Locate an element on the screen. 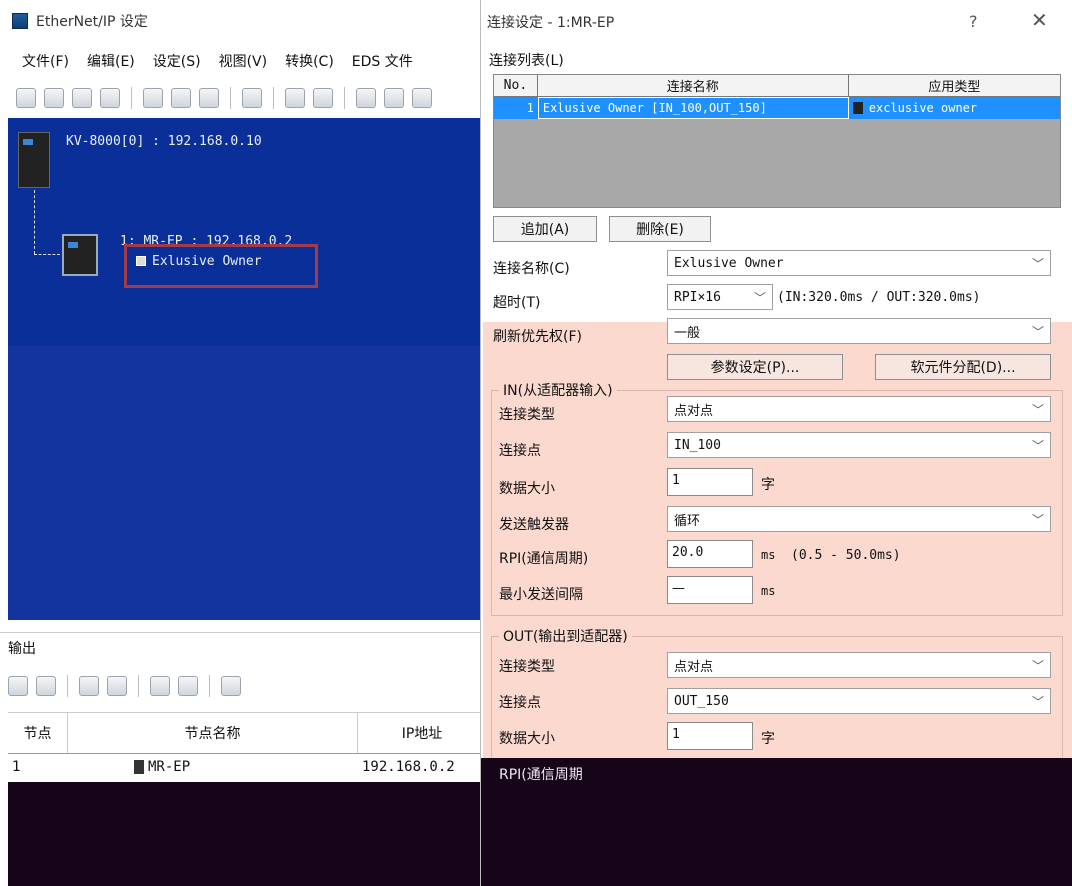 The image size is (1072, 886). close-button: ✕ is located at coordinates (1039, 20).